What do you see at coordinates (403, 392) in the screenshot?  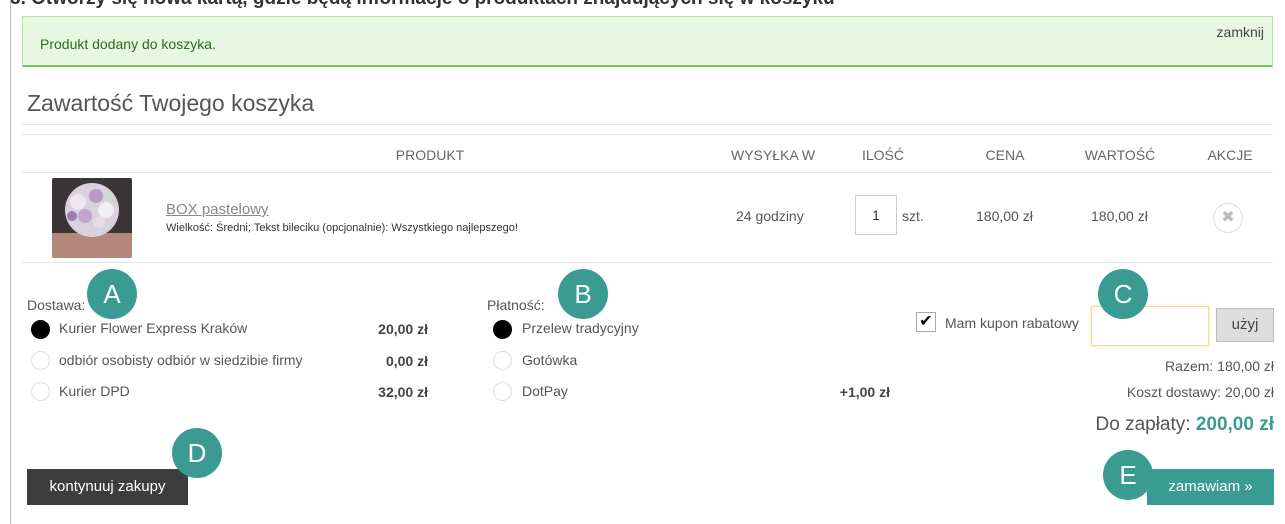 I see `delivery-price-dpd: 32,00 zł` at bounding box center [403, 392].